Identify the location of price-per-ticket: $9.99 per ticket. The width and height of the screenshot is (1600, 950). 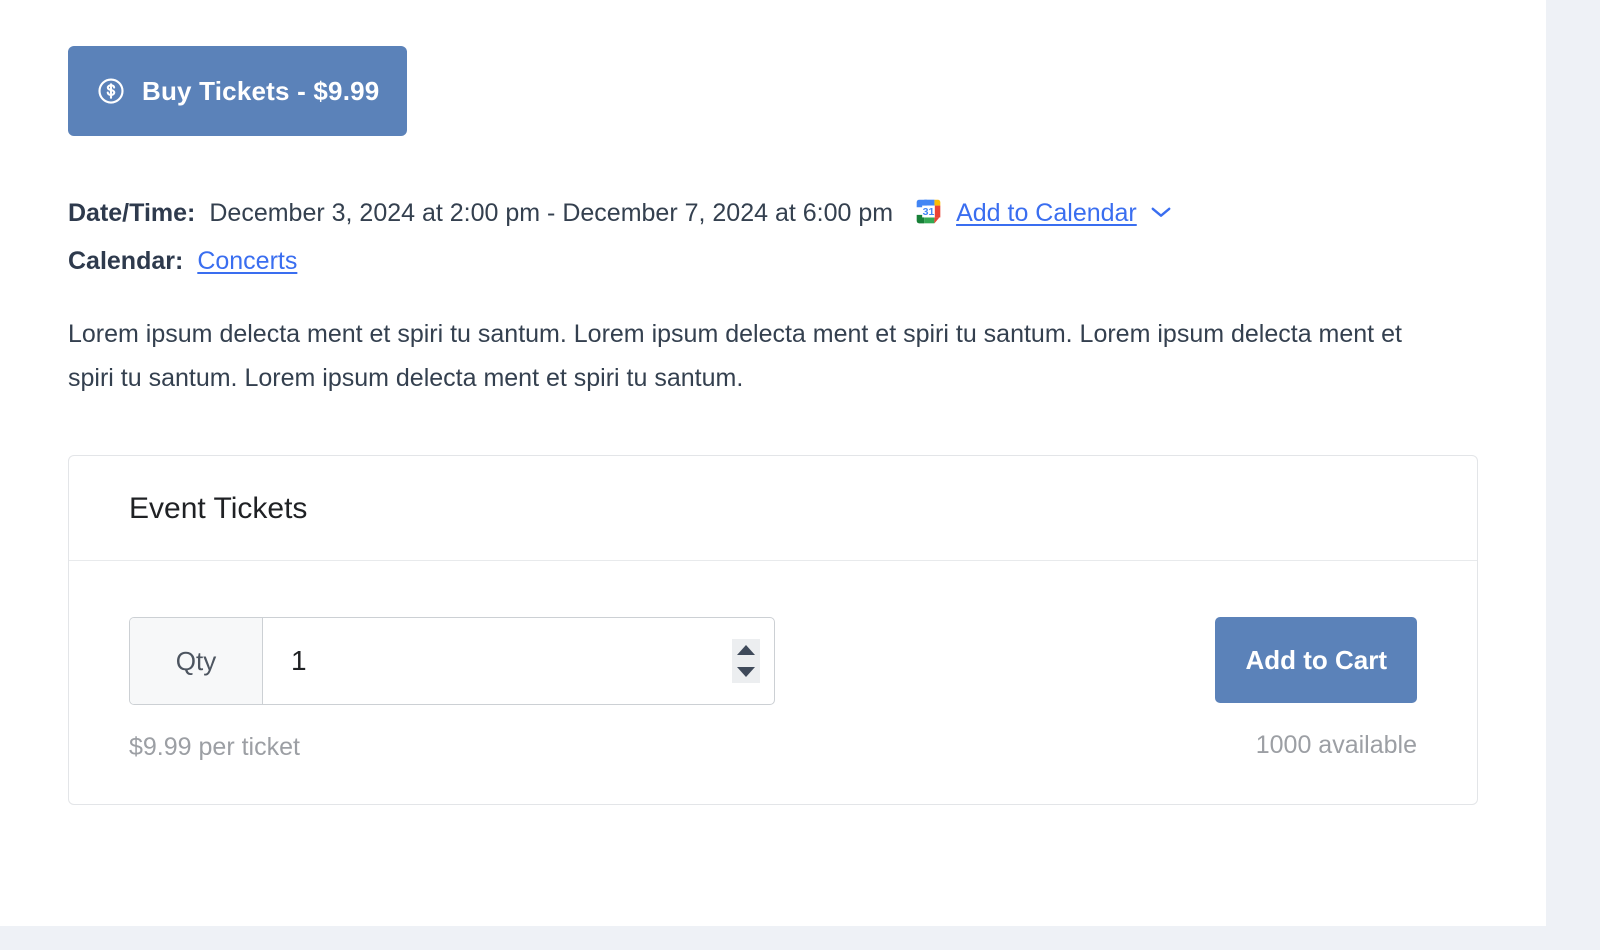
(214, 747).